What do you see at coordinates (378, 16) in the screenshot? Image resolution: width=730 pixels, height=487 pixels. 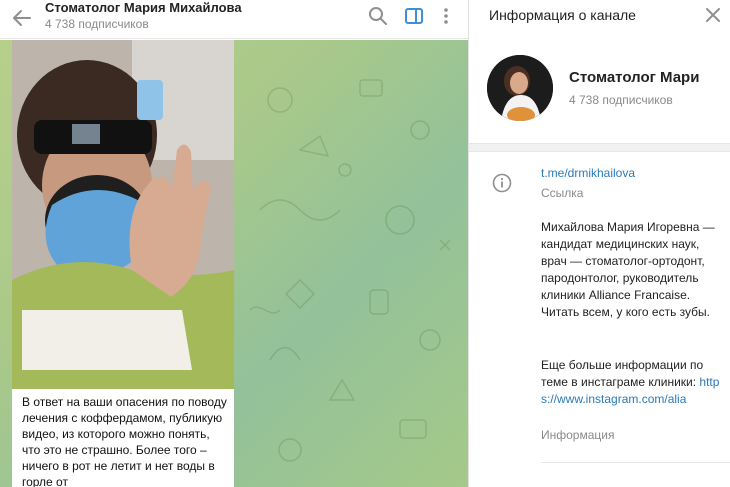 I see `search-icon` at bounding box center [378, 16].